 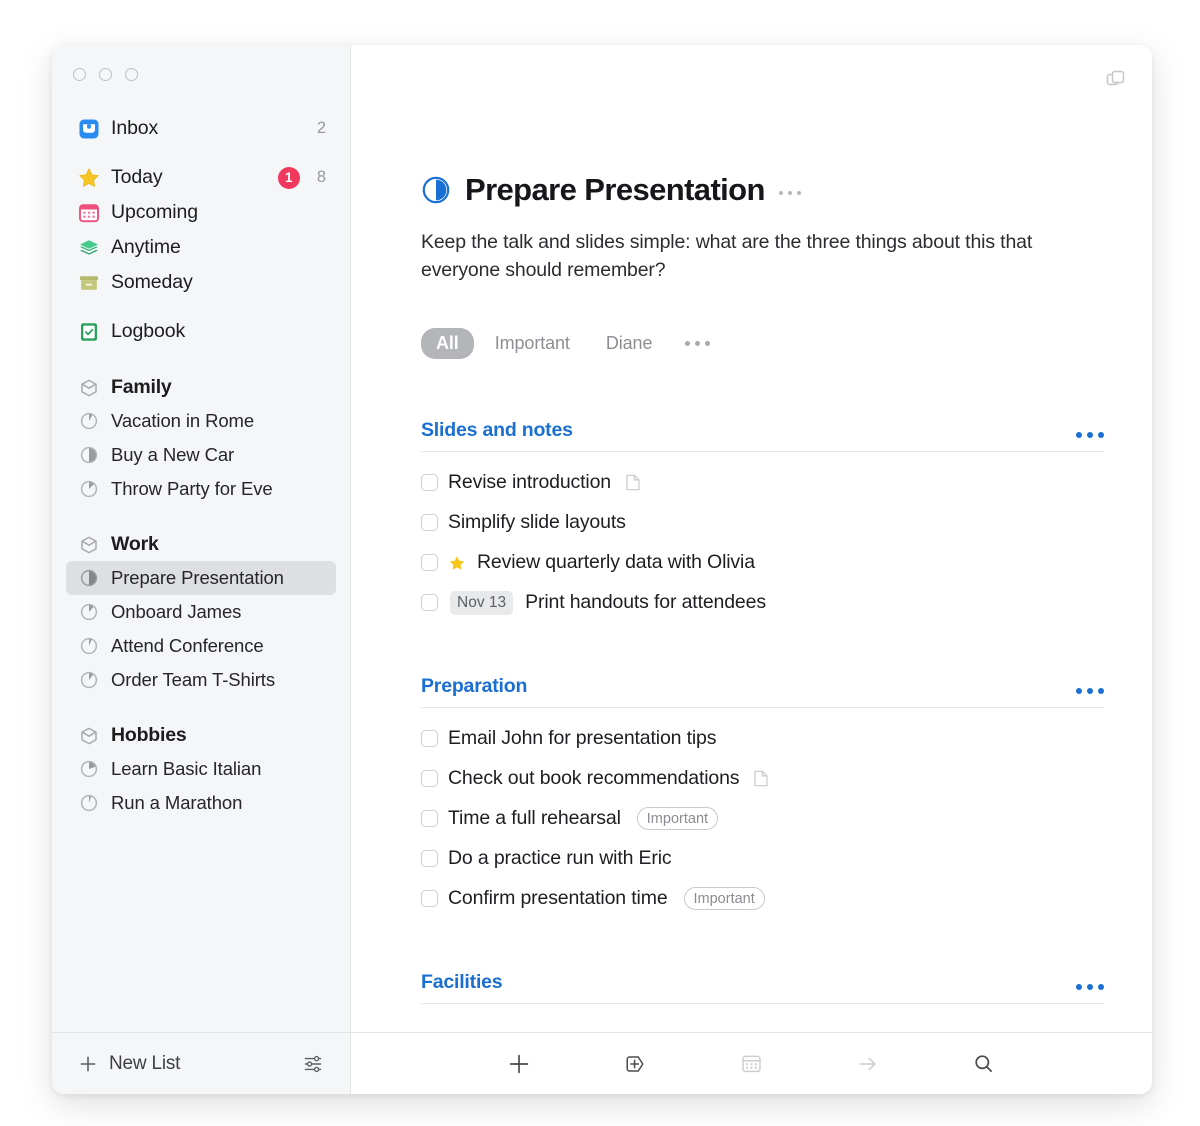 What do you see at coordinates (201, 489) in the screenshot?
I see `sidebar-project-throw-party-for-eve: Throw Party for Eve` at bounding box center [201, 489].